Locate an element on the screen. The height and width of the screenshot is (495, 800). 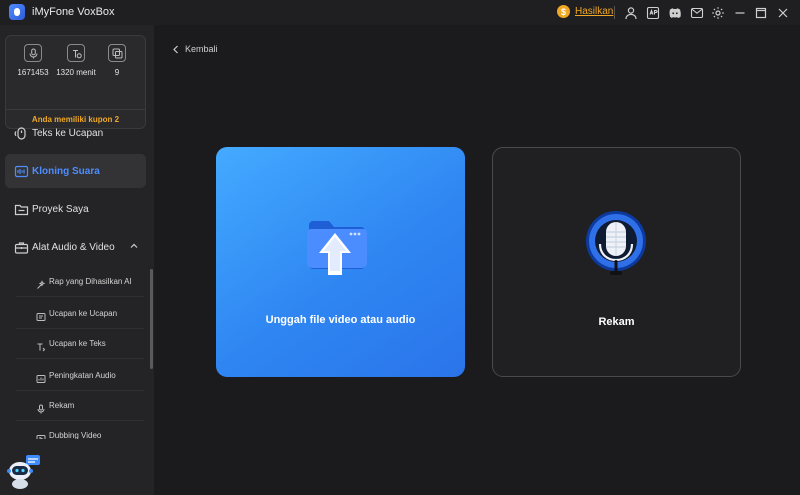
sidebar-item-audio-video-tools: Alat Audio & Video is located at coordinates (75, 247).